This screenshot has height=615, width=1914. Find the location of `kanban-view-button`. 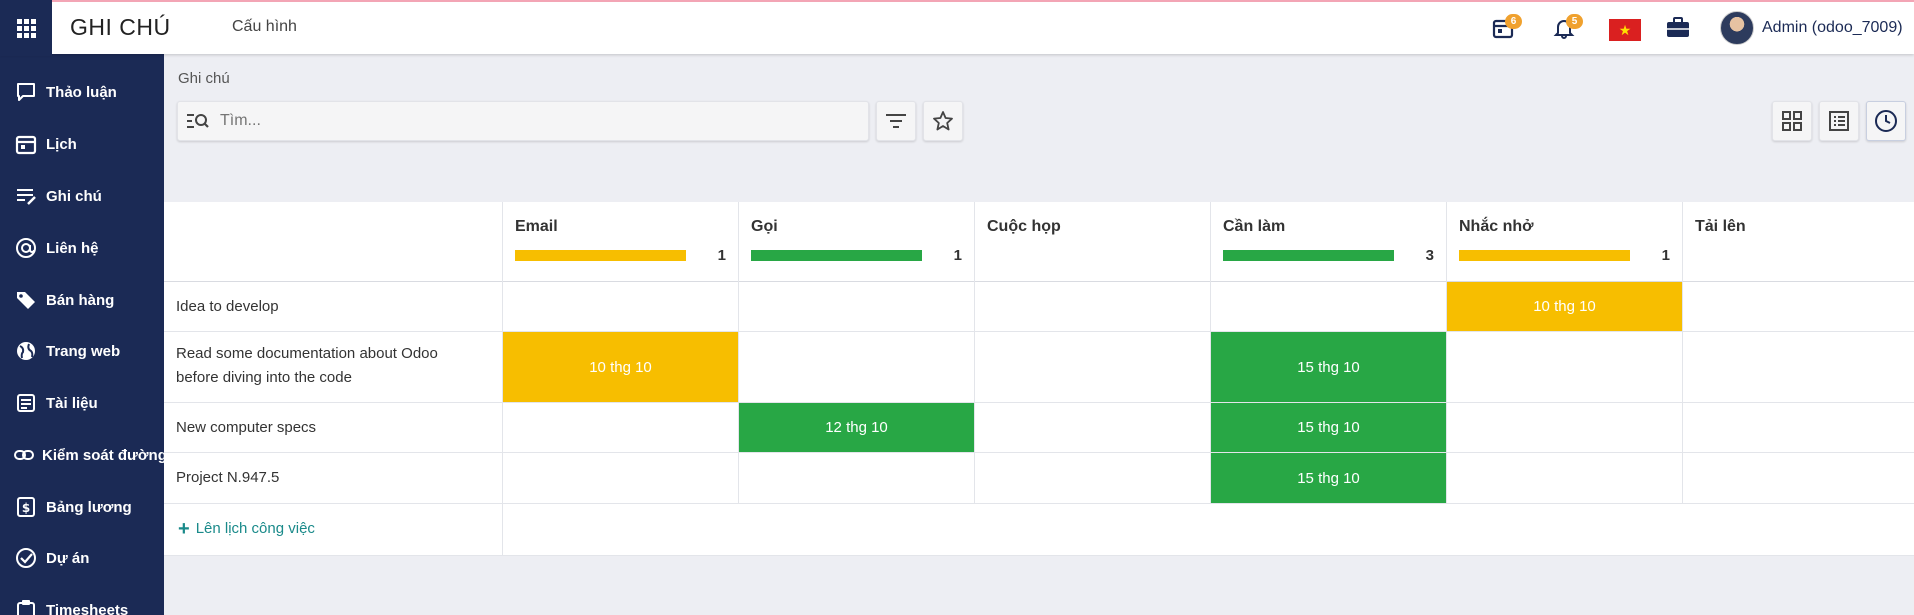

kanban-view-button is located at coordinates (1792, 121).